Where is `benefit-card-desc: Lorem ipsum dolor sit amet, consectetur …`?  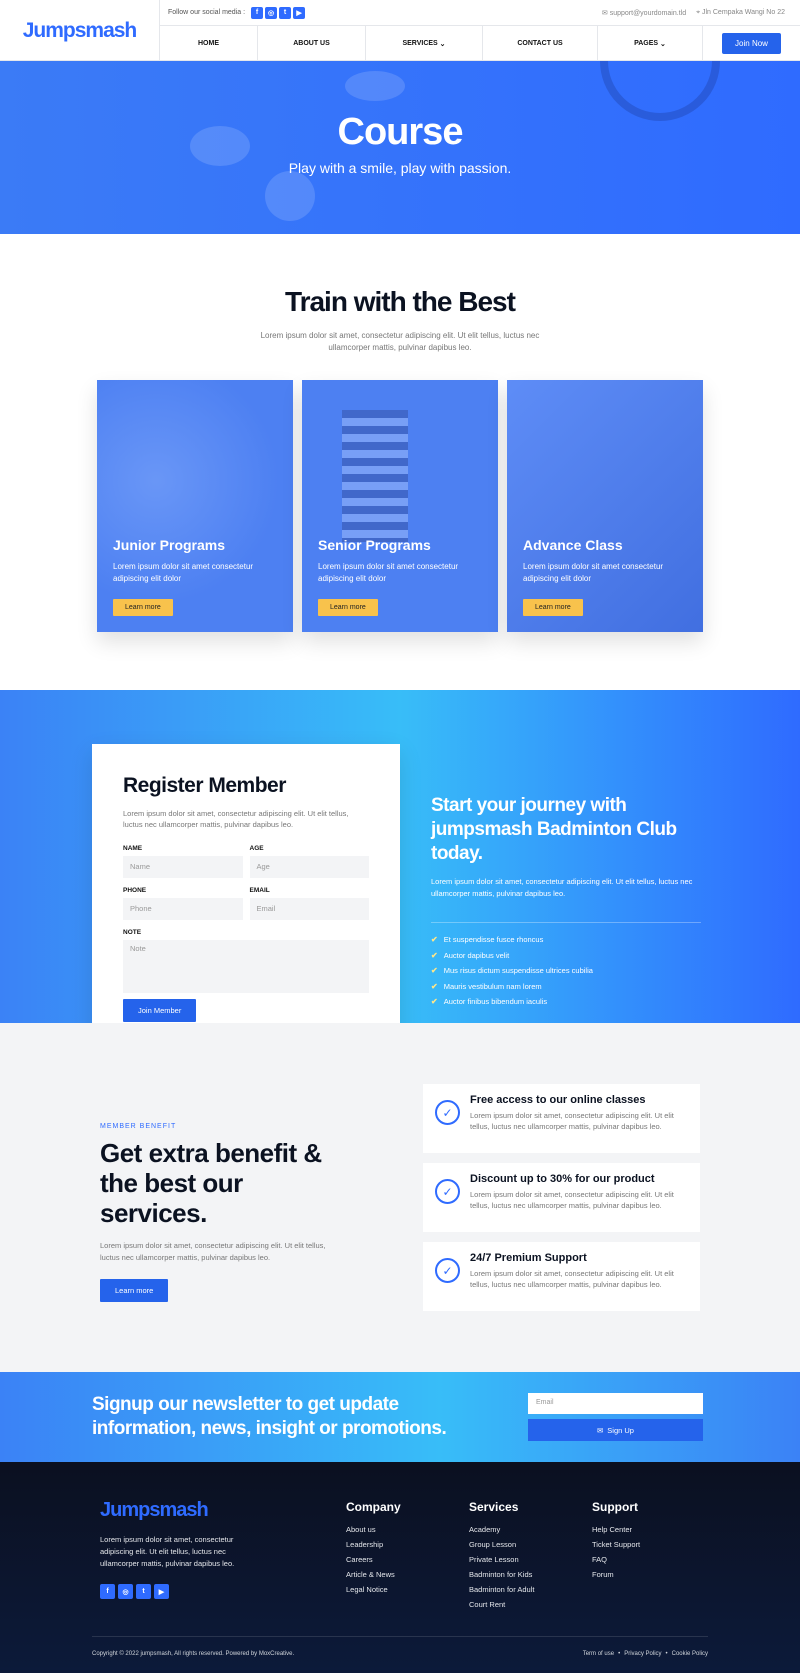 benefit-card-desc: Lorem ipsum dolor sit amet, consectetur … is located at coordinates (572, 1121).